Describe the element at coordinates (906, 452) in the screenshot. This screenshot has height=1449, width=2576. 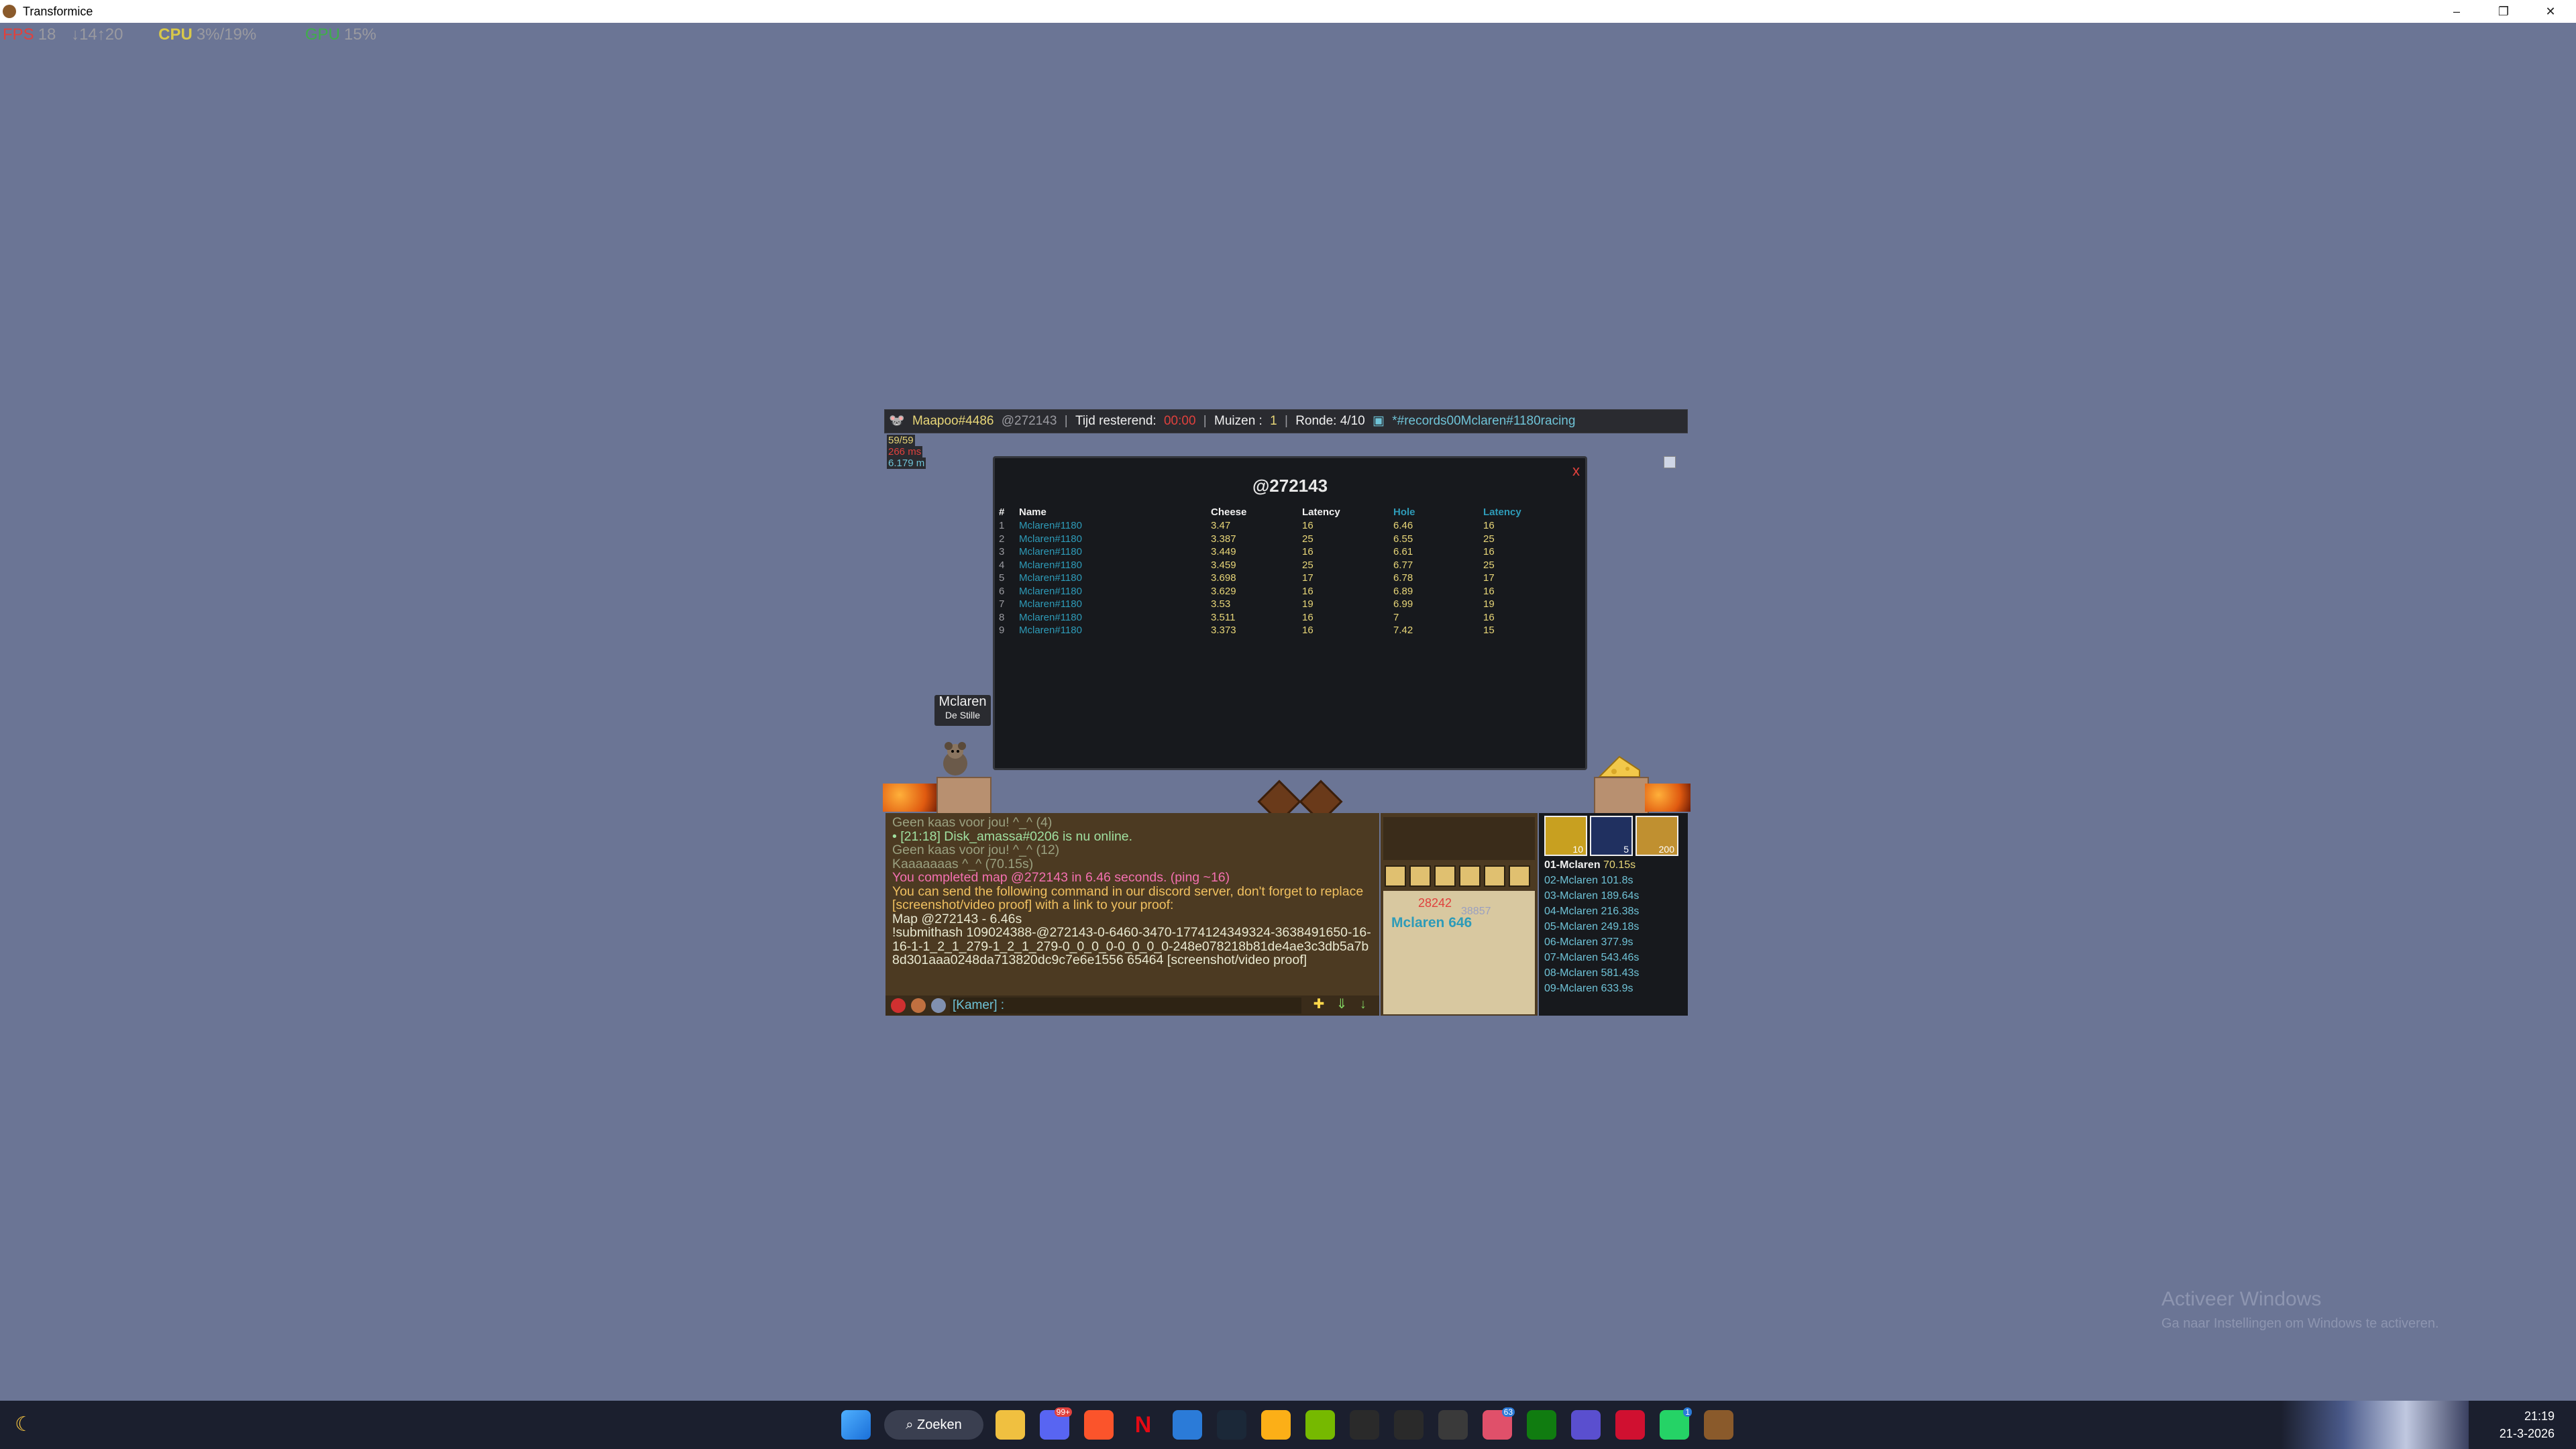
I see `ping-overlay: 59/59 266 ms 6.179 m` at that location.